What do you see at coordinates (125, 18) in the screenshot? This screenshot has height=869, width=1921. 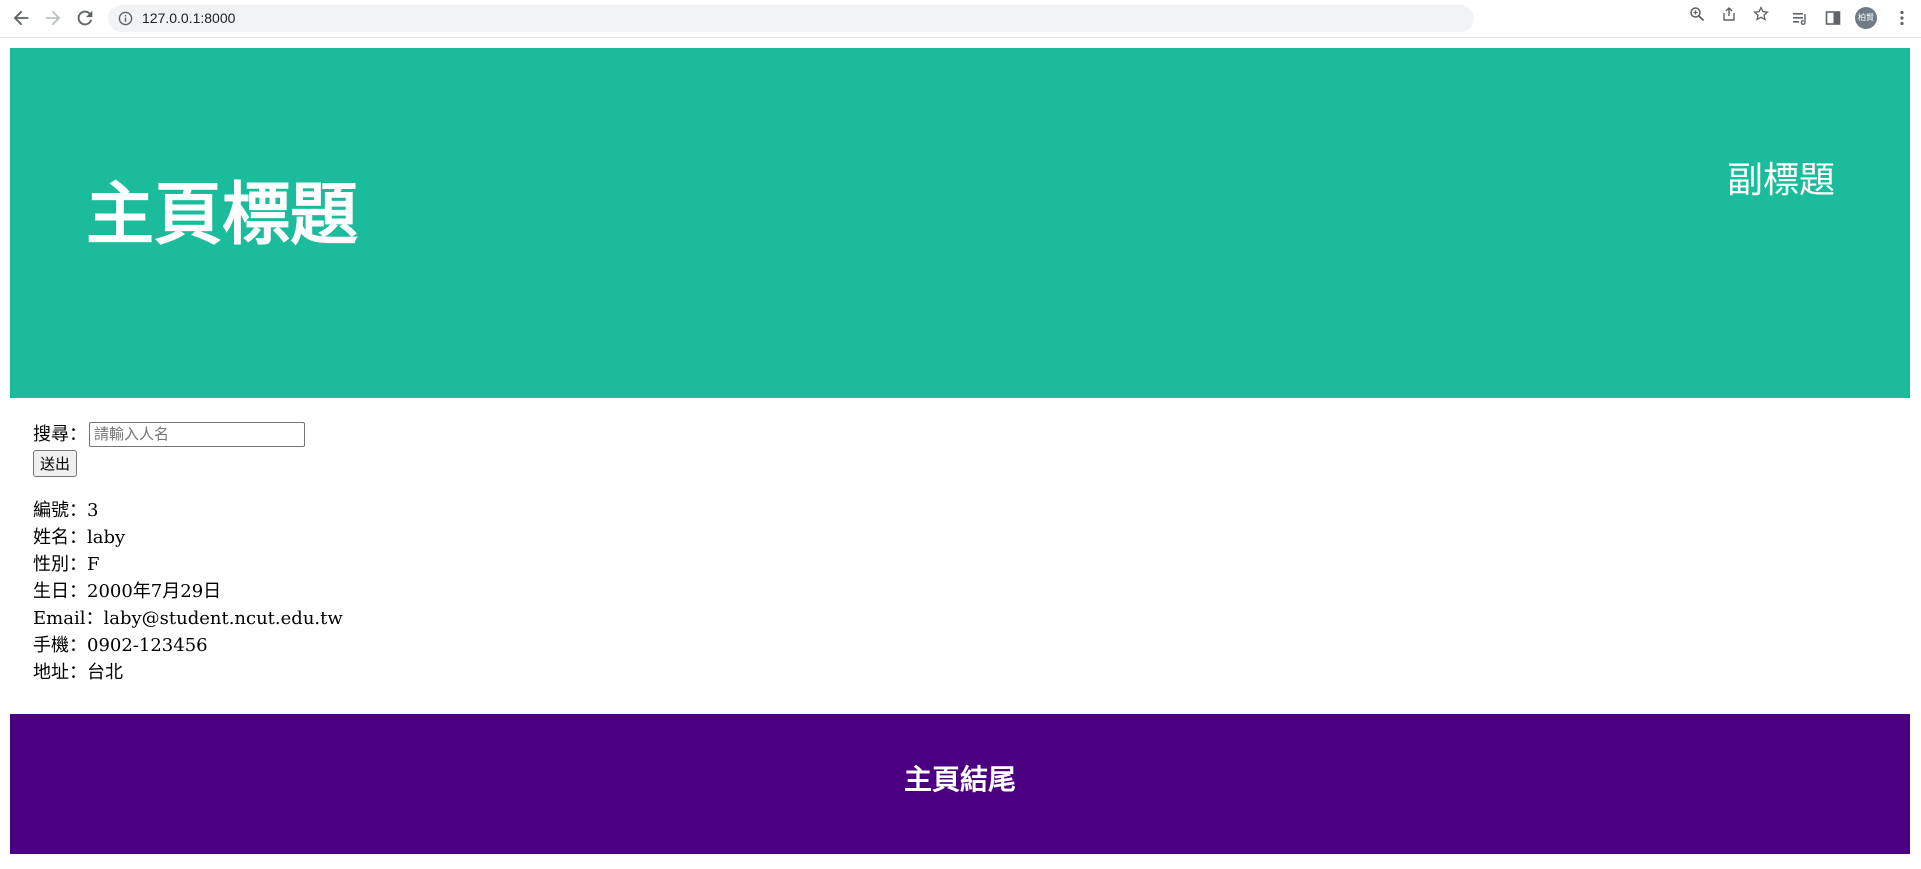 I see `site-info-icon` at bounding box center [125, 18].